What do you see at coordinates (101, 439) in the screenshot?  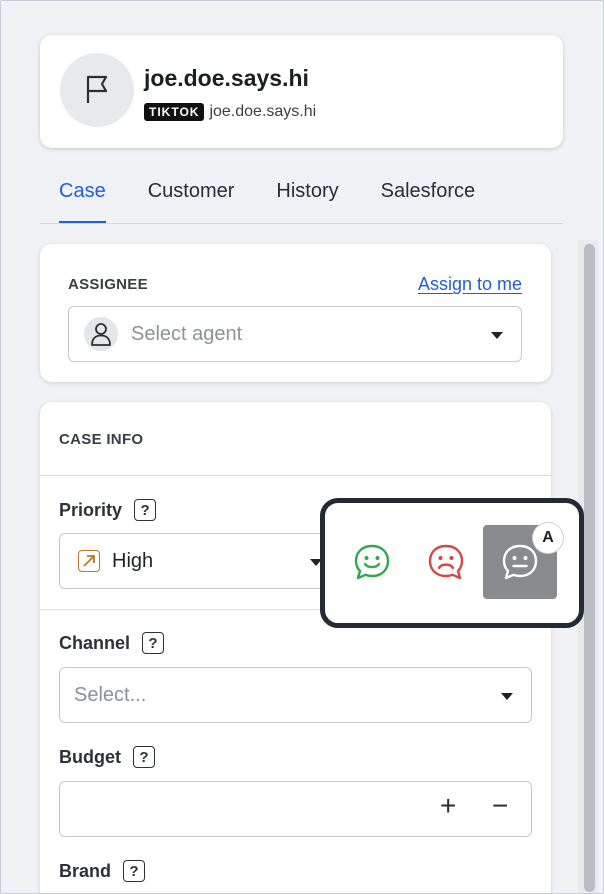 I see `case-info-label: CASE INFO` at bounding box center [101, 439].